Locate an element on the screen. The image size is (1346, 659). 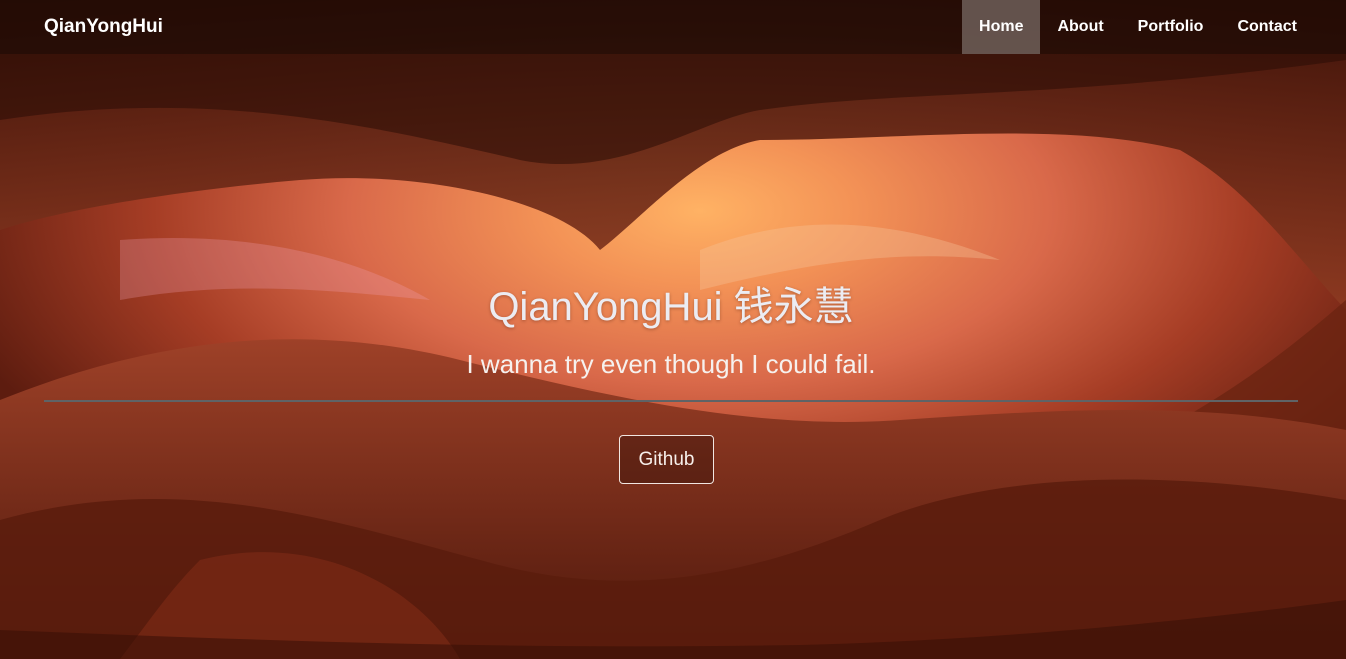
nav-menu: Home About Portfolio Contact is located at coordinates (1138, 27).